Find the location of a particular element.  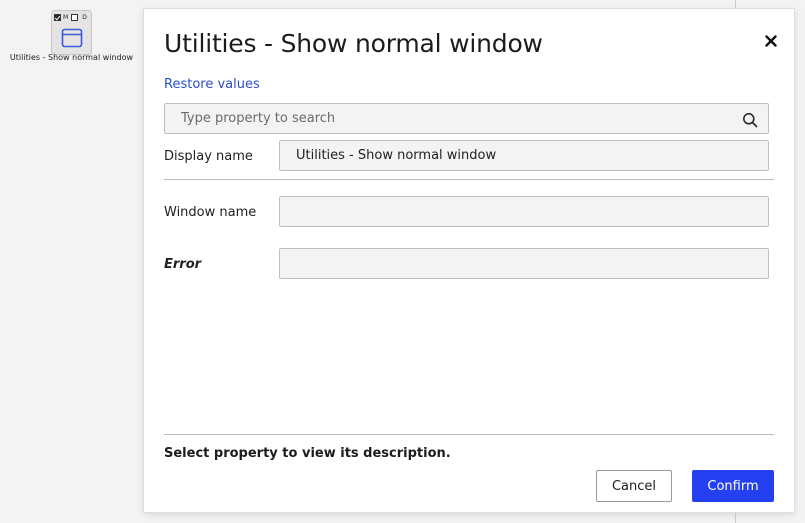

restore-values-link: Restore values is located at coordinates (212, 84).